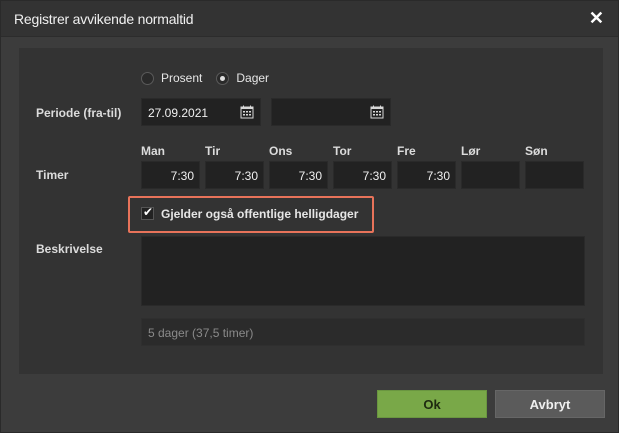  What do you see at coordinates (490, 175) in the screenshot?
I see `hours-input-lor` at bounding box center [490, 175].